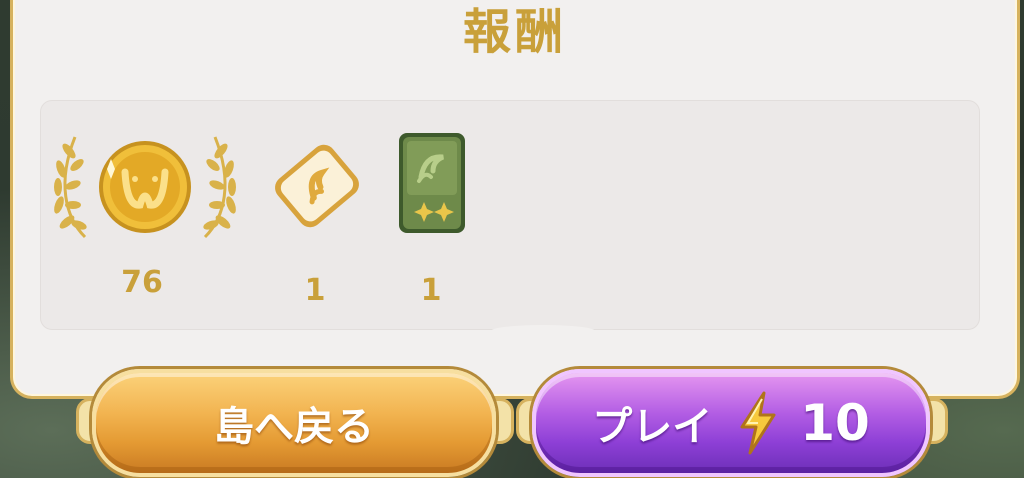 The width and height of the screenshot is (1024, 478). Describe the element at coordinates (758, 423) in the screenshot. I see `lightning-energy-icon` at that location.